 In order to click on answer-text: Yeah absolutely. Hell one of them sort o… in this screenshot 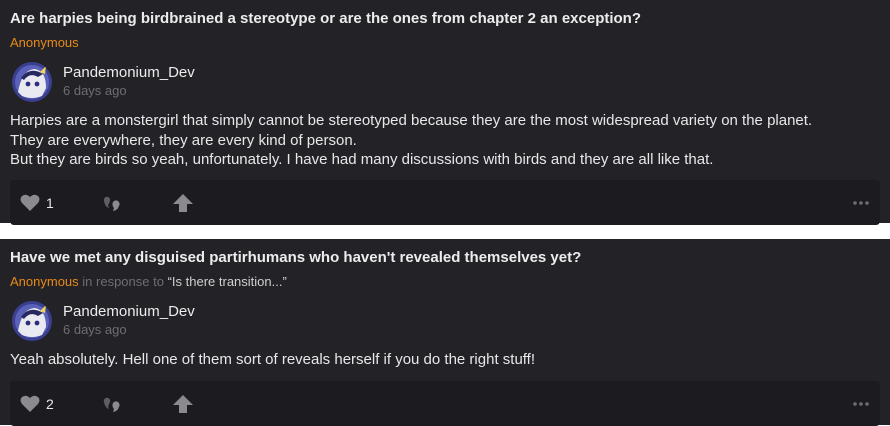, I will do `click(445, 360)`.